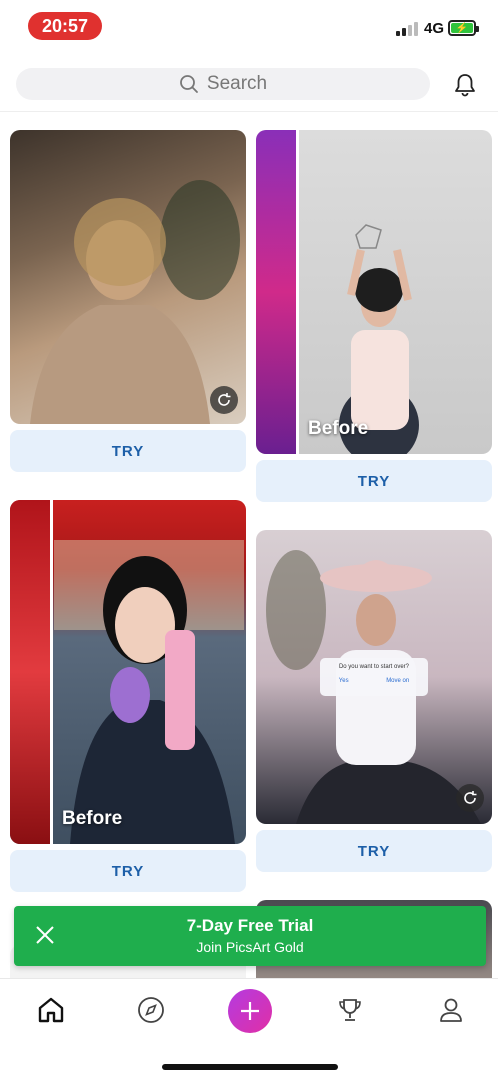  I want to click on search-icon, so click(188, 84).